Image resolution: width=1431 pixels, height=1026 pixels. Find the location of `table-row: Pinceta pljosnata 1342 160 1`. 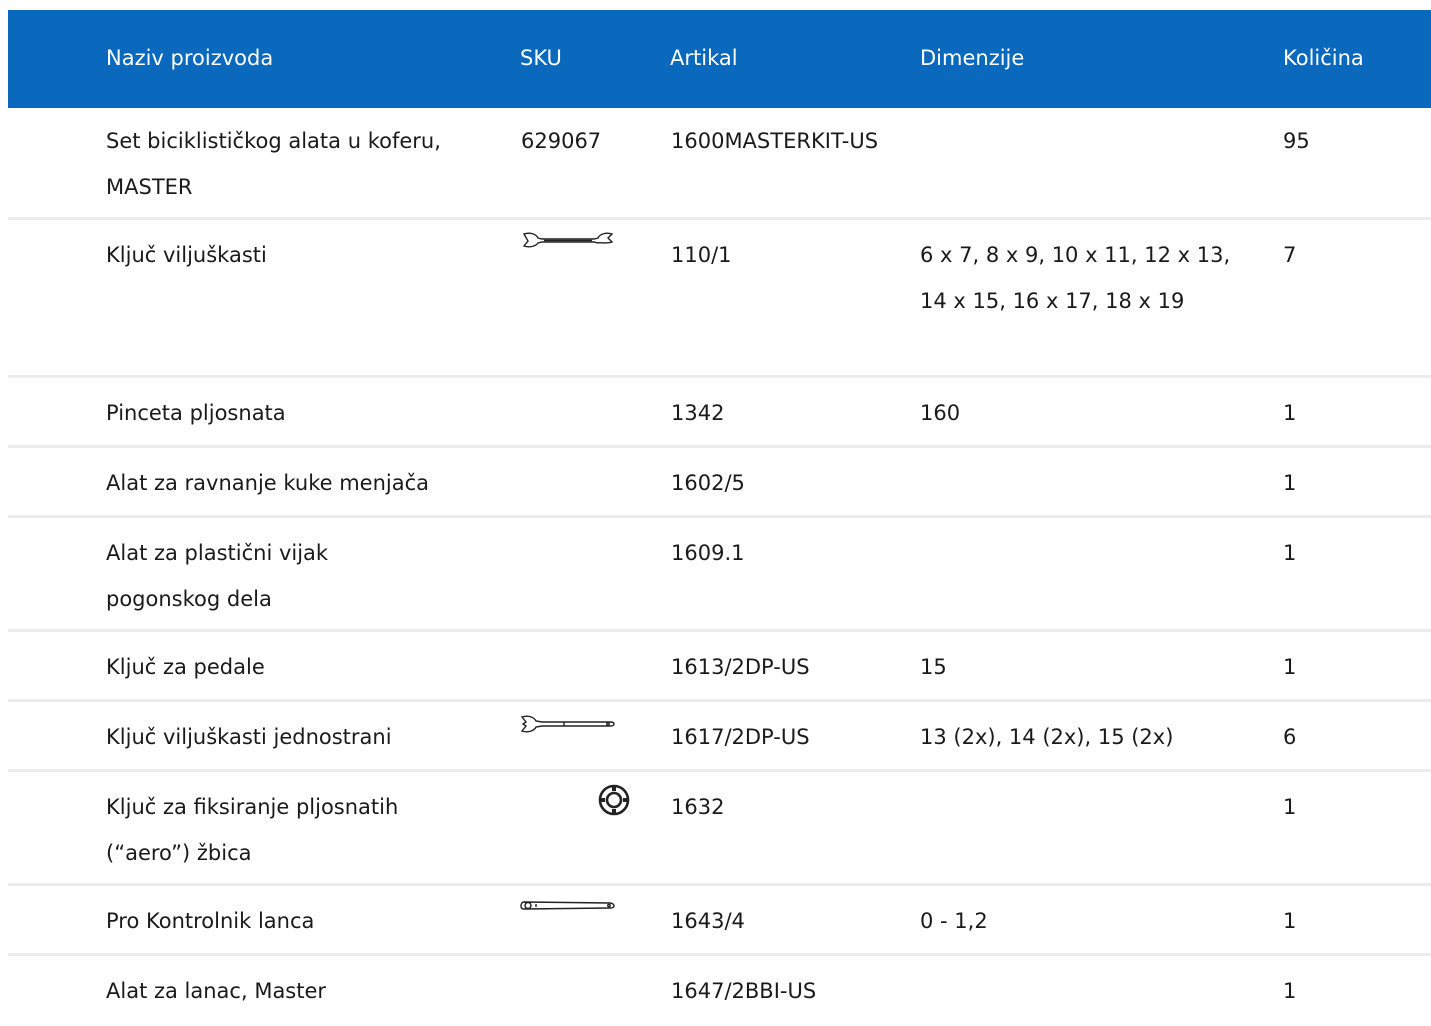

table-row: Pinceta pljosnata 1342 160 1 is located at coordinates (719, 413).